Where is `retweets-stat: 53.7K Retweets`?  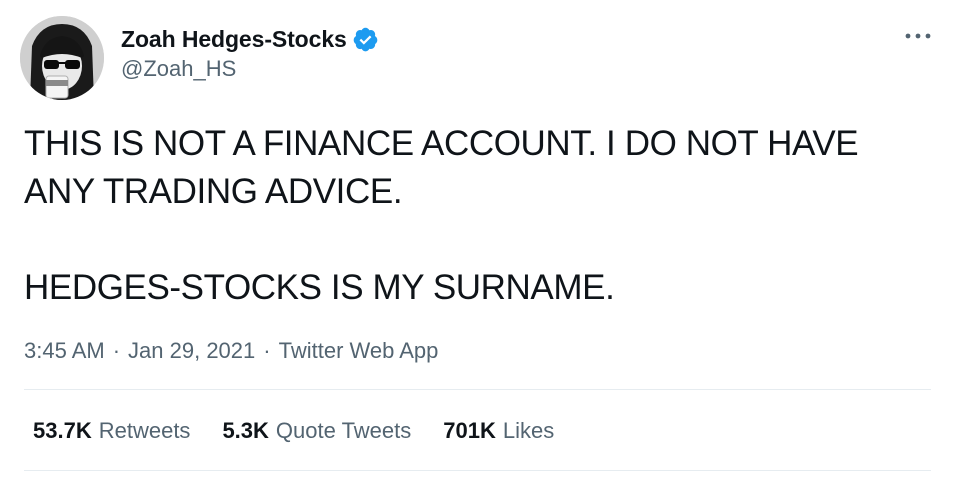
retweets-stat: 53.7K Retweets is located at coordinates (111, 431).